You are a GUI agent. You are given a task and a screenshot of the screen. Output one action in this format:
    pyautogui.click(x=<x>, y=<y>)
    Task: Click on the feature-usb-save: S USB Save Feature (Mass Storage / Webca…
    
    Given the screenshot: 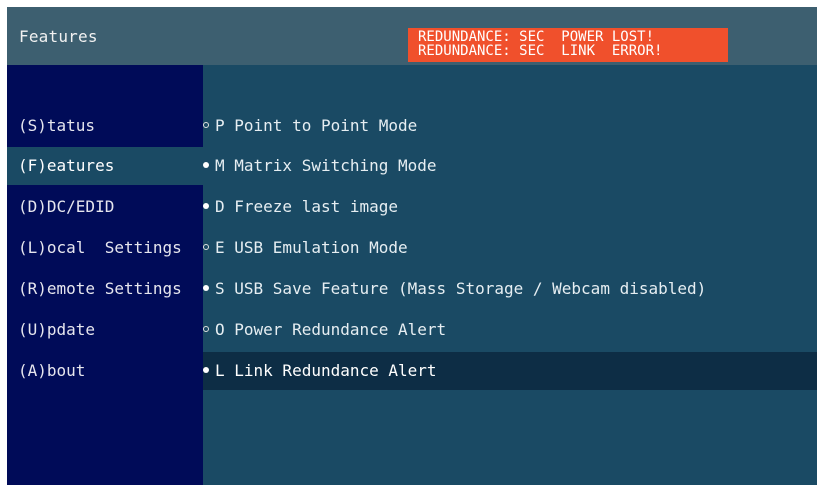 What is the action you would take?
    pyautogui.click(x=510, y=289)
    